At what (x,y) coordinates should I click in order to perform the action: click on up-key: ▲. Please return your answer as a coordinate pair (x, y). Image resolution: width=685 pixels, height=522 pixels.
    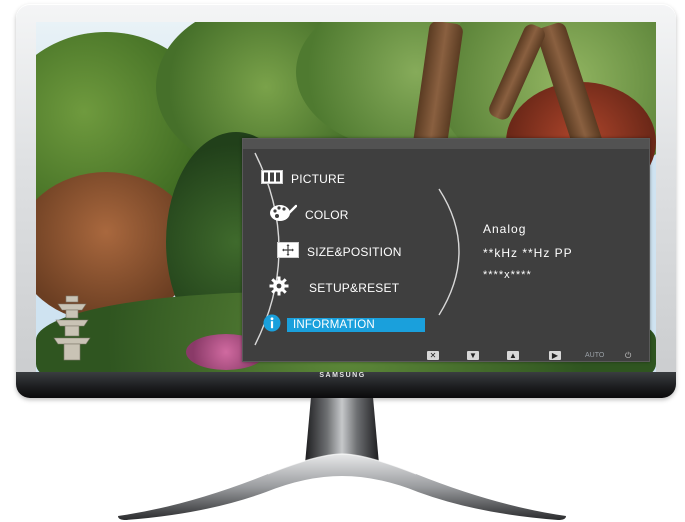
    Looking at the image, I should click on (513, 355).